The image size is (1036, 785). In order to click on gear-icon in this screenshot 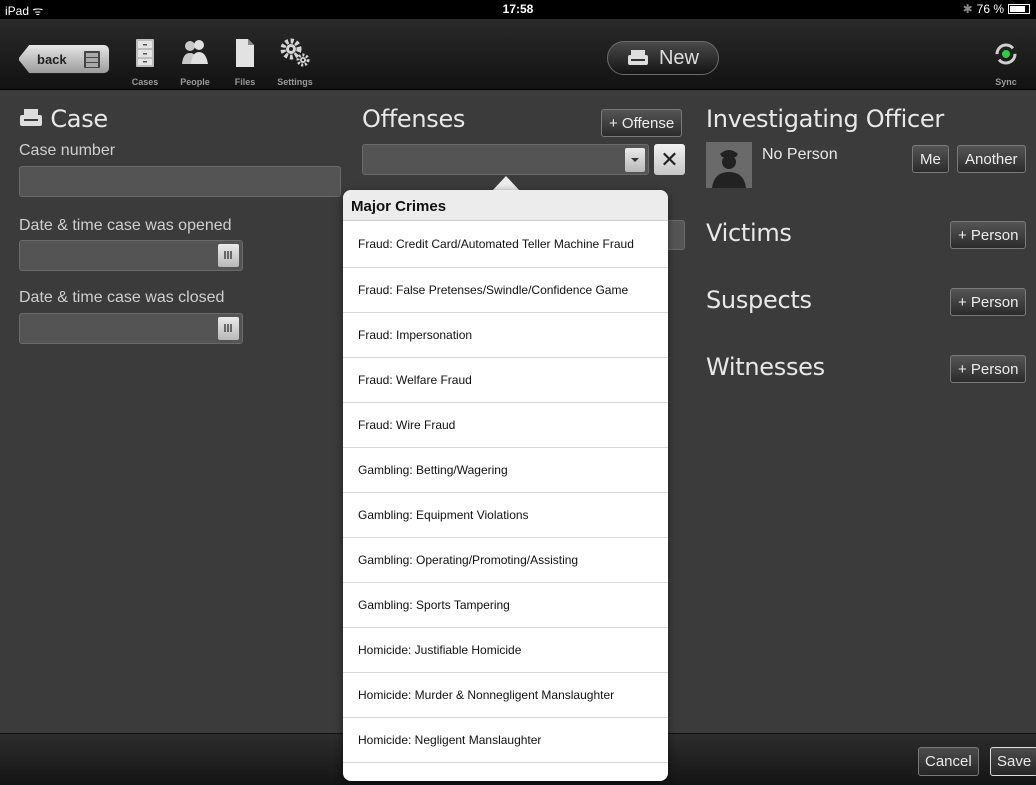, I will do `click(295, 52)`.